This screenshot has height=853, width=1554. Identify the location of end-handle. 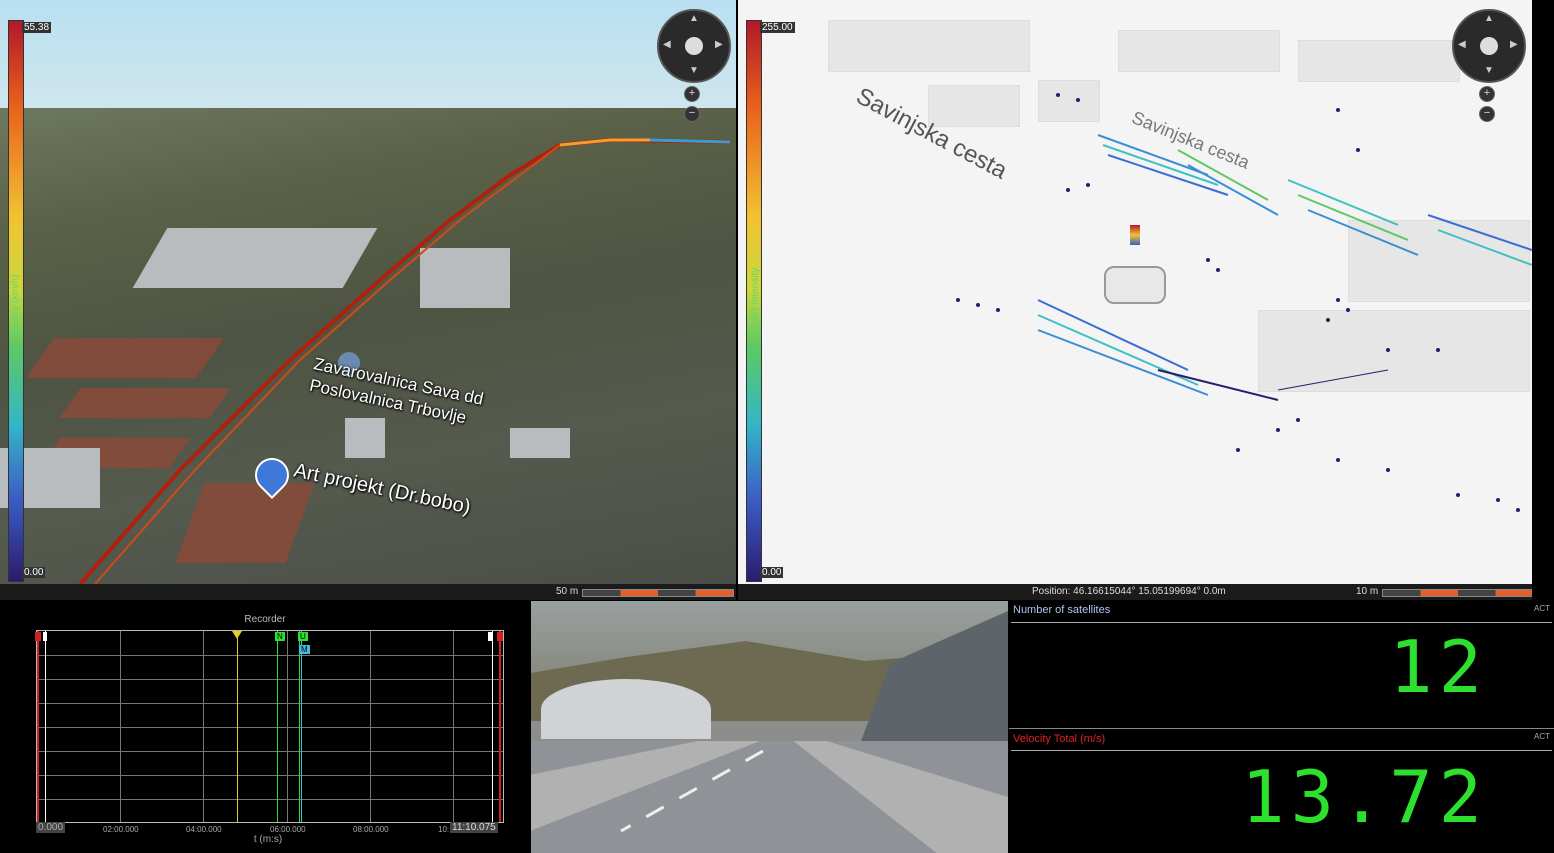
(490, 636).